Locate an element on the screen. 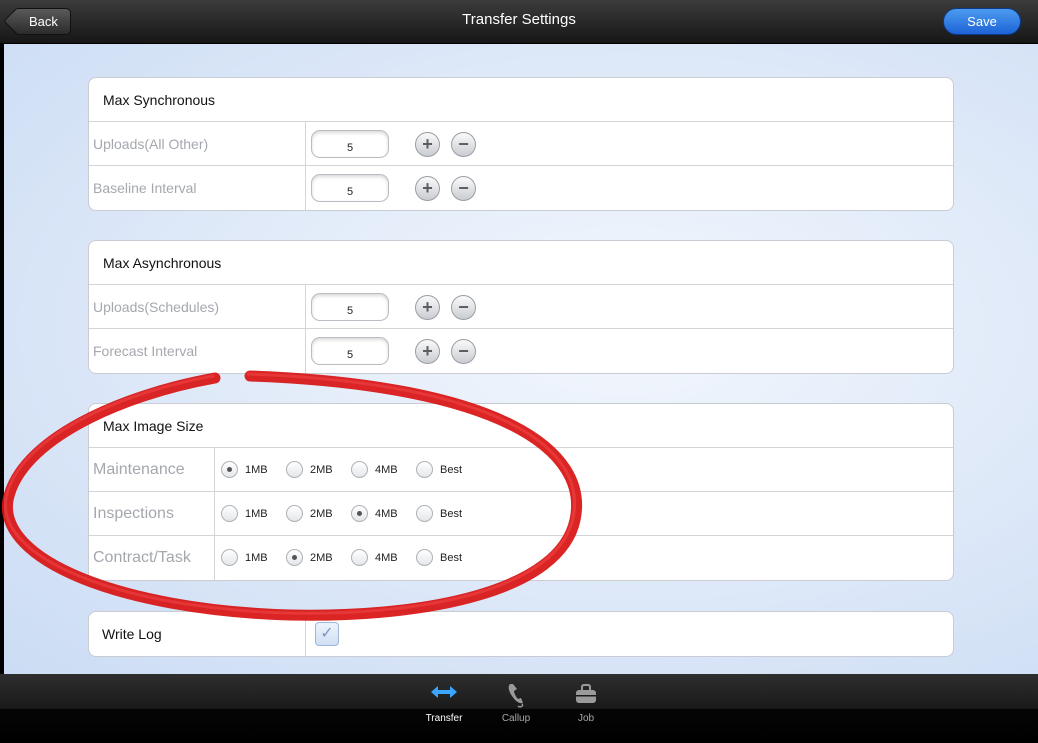 Image resolution: width=1038 pixels, height=743 pixels. sync-row-uploads: Uploads(All Other) 5 + − is located at coordinates (521, 144).